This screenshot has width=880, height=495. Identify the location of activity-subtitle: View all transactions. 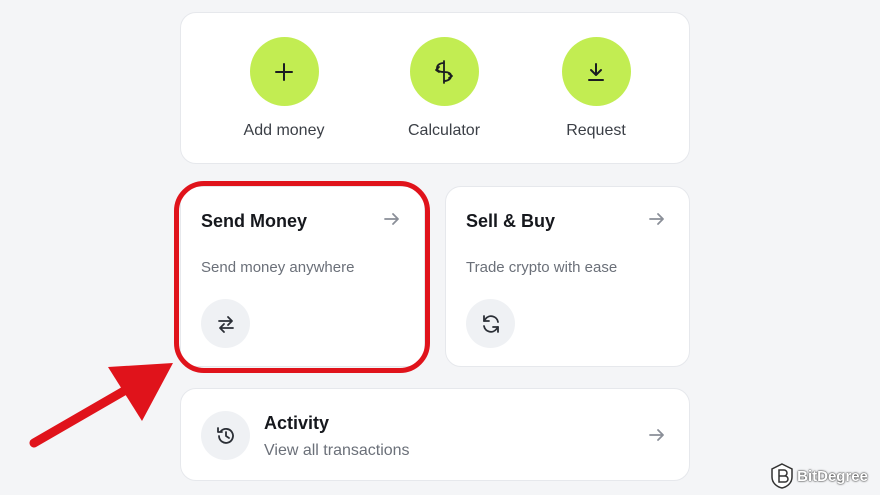
(337, 450).